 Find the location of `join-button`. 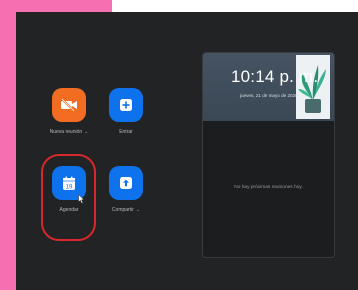

join-button is located at coordinates (126, 105).